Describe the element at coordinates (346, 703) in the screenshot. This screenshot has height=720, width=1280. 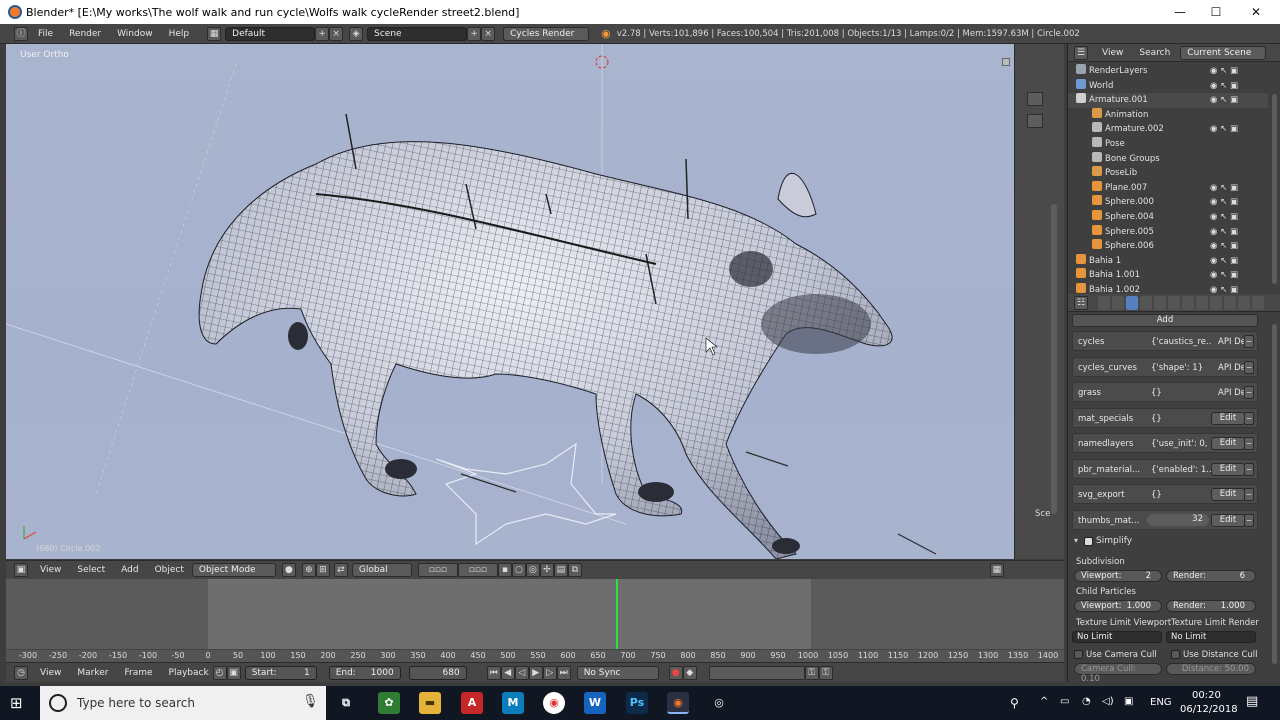
I see `task-view-icon: ⧉` at that location.